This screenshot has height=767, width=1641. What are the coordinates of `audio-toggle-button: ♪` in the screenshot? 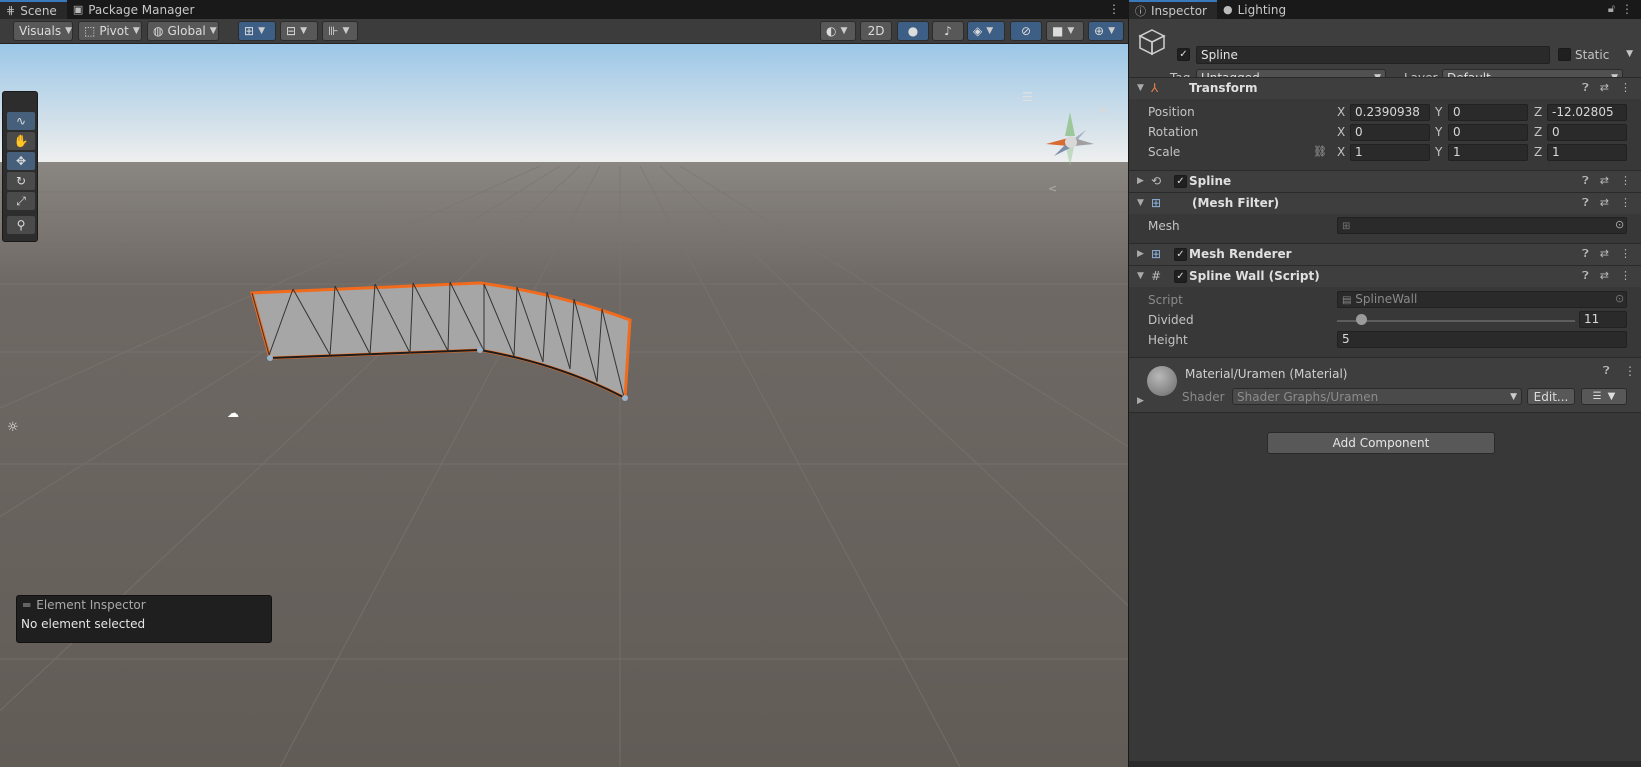 It's located at (948, 31).